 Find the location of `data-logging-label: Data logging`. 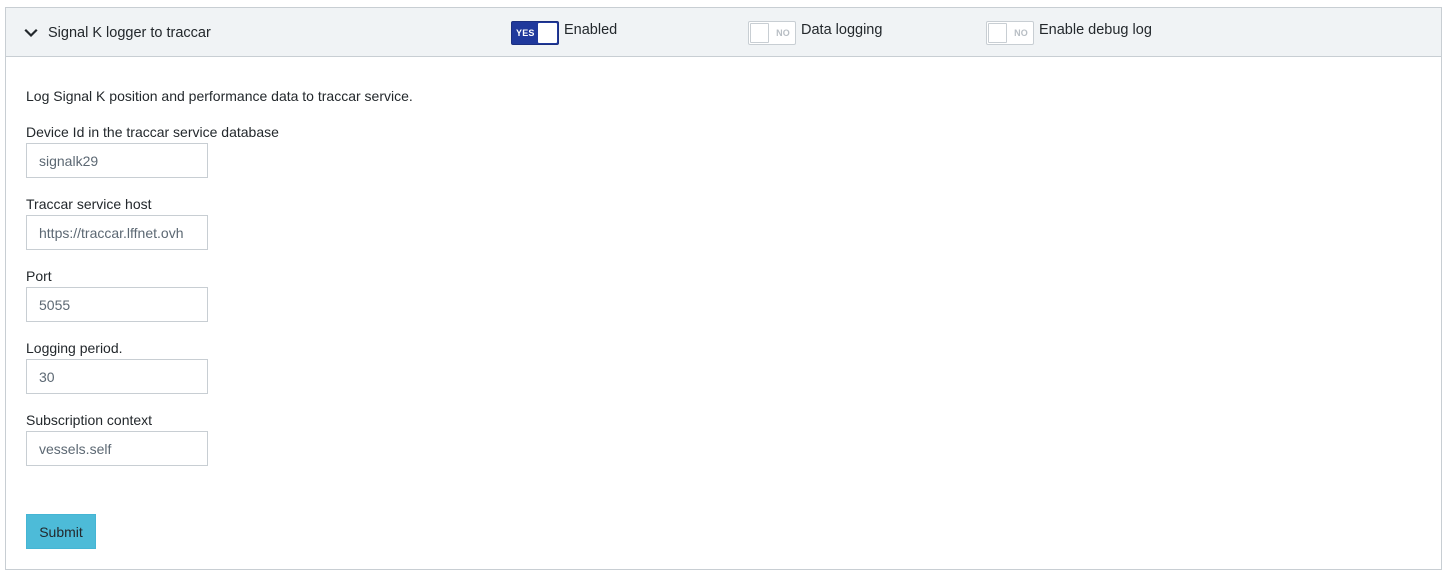

data-logging-label: Data logging is located at coordinates (842, 30).